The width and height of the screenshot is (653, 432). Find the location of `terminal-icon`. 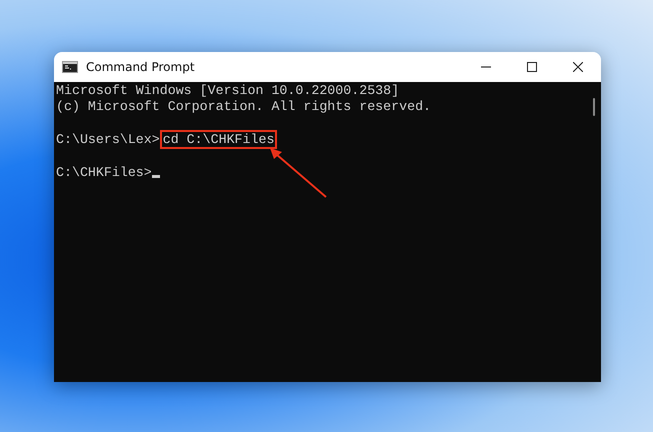

terminal-icon is located at coordinates (70, 67).